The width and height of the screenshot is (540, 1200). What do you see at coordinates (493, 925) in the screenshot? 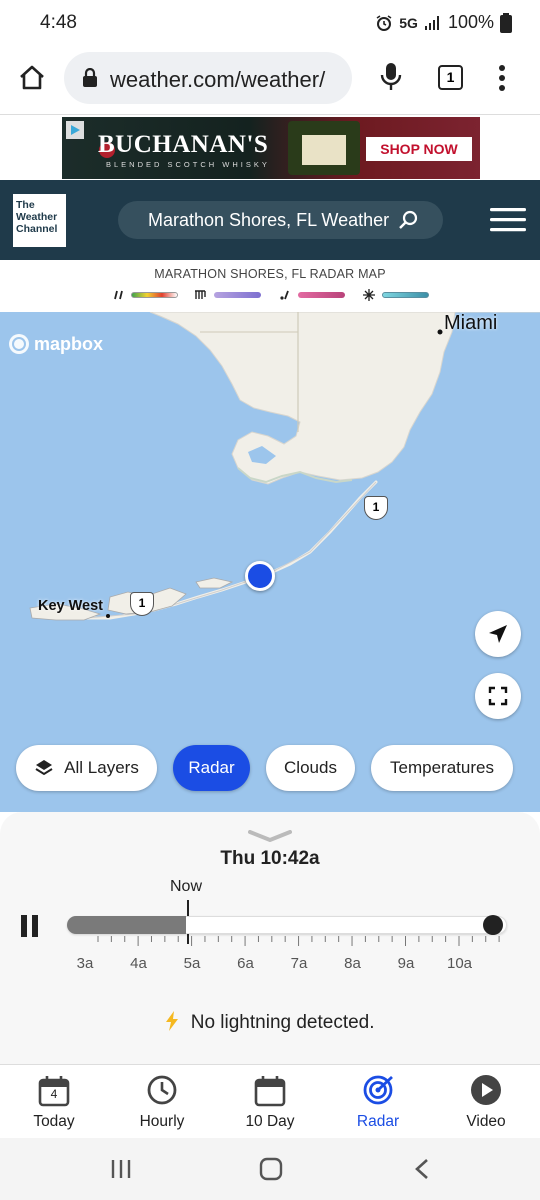
I see `timeline-handle` at bounding box center [493, 925].